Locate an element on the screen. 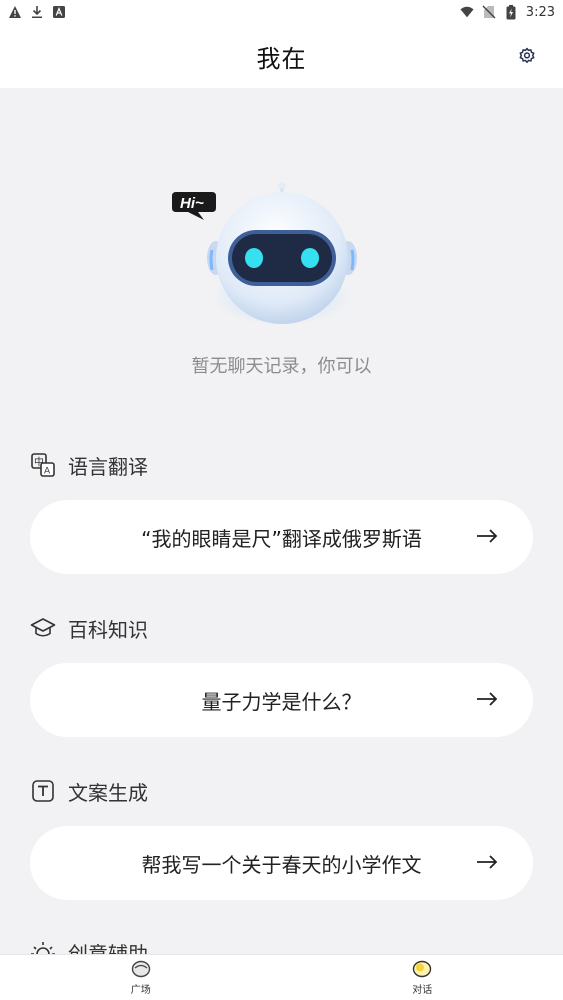 This screenshot has height=1000, width=563. tab-chat: 对话 is located at coordinates (422, 977).